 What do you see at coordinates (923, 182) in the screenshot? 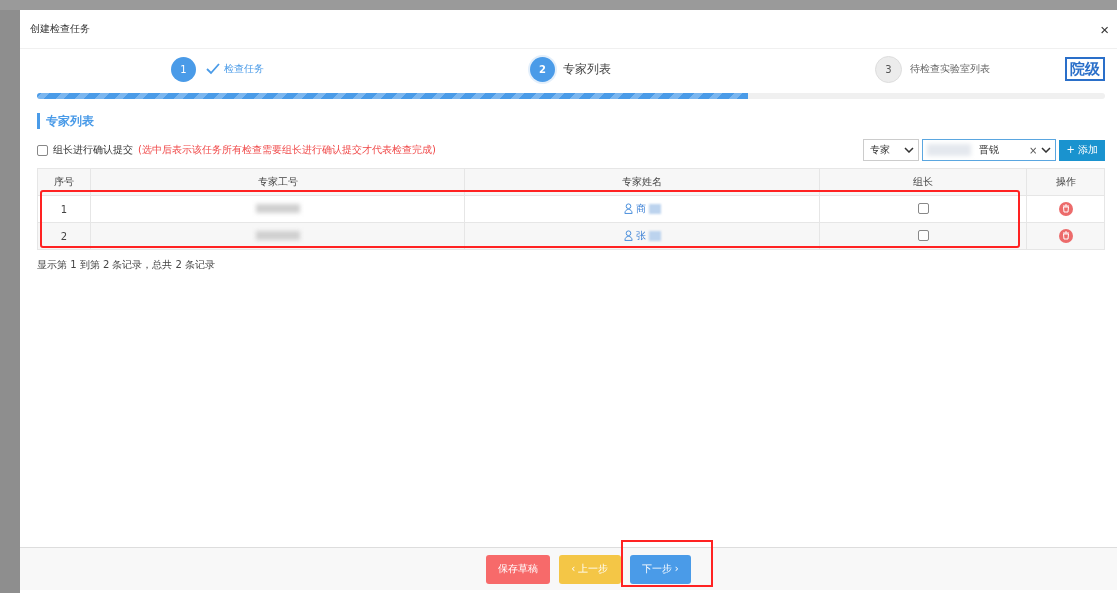
I see `column-header: 组长` at bounding box center [923, 182].